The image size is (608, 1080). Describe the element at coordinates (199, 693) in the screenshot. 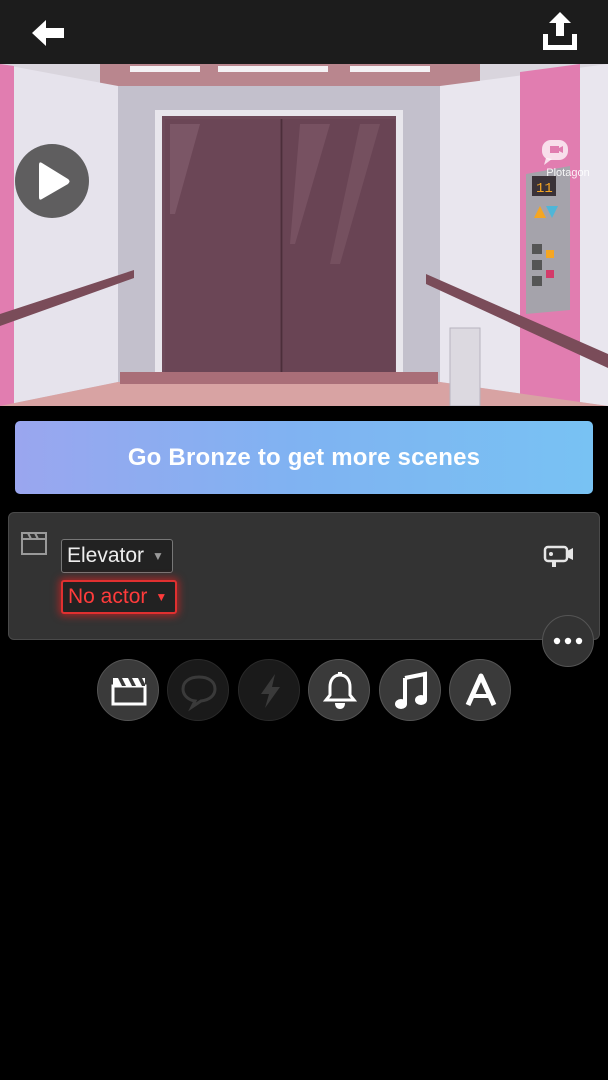

I see `speech-bubble-icon` at that location.